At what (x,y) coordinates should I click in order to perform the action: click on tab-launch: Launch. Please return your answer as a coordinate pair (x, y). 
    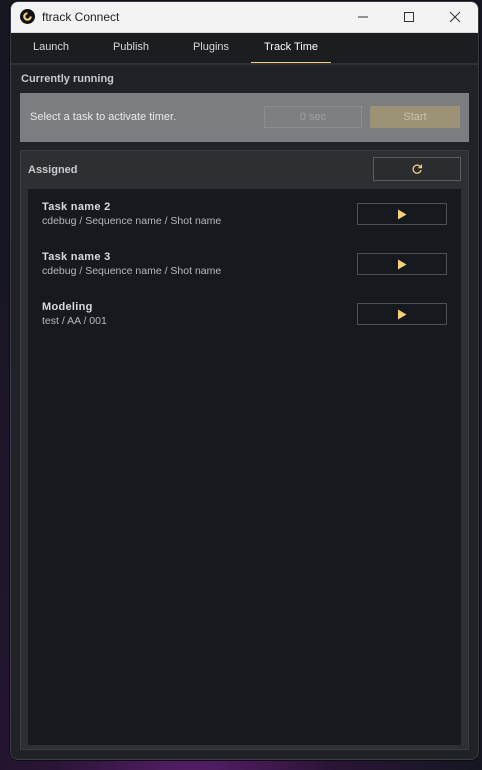
    Looking at the image, I should click on (51, 48).